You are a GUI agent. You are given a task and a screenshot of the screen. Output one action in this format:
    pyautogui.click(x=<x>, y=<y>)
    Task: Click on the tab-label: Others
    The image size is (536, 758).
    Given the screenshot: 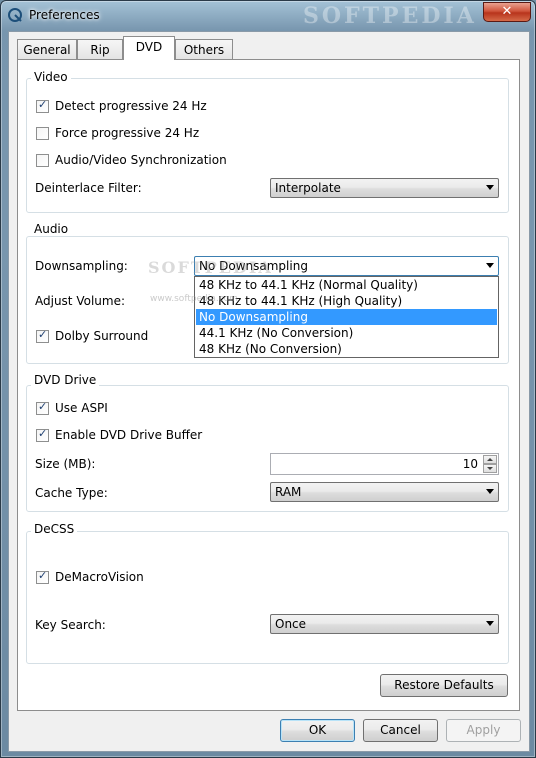 What is the action you would take?
    pyautogui.click(x=204, y=50)
    